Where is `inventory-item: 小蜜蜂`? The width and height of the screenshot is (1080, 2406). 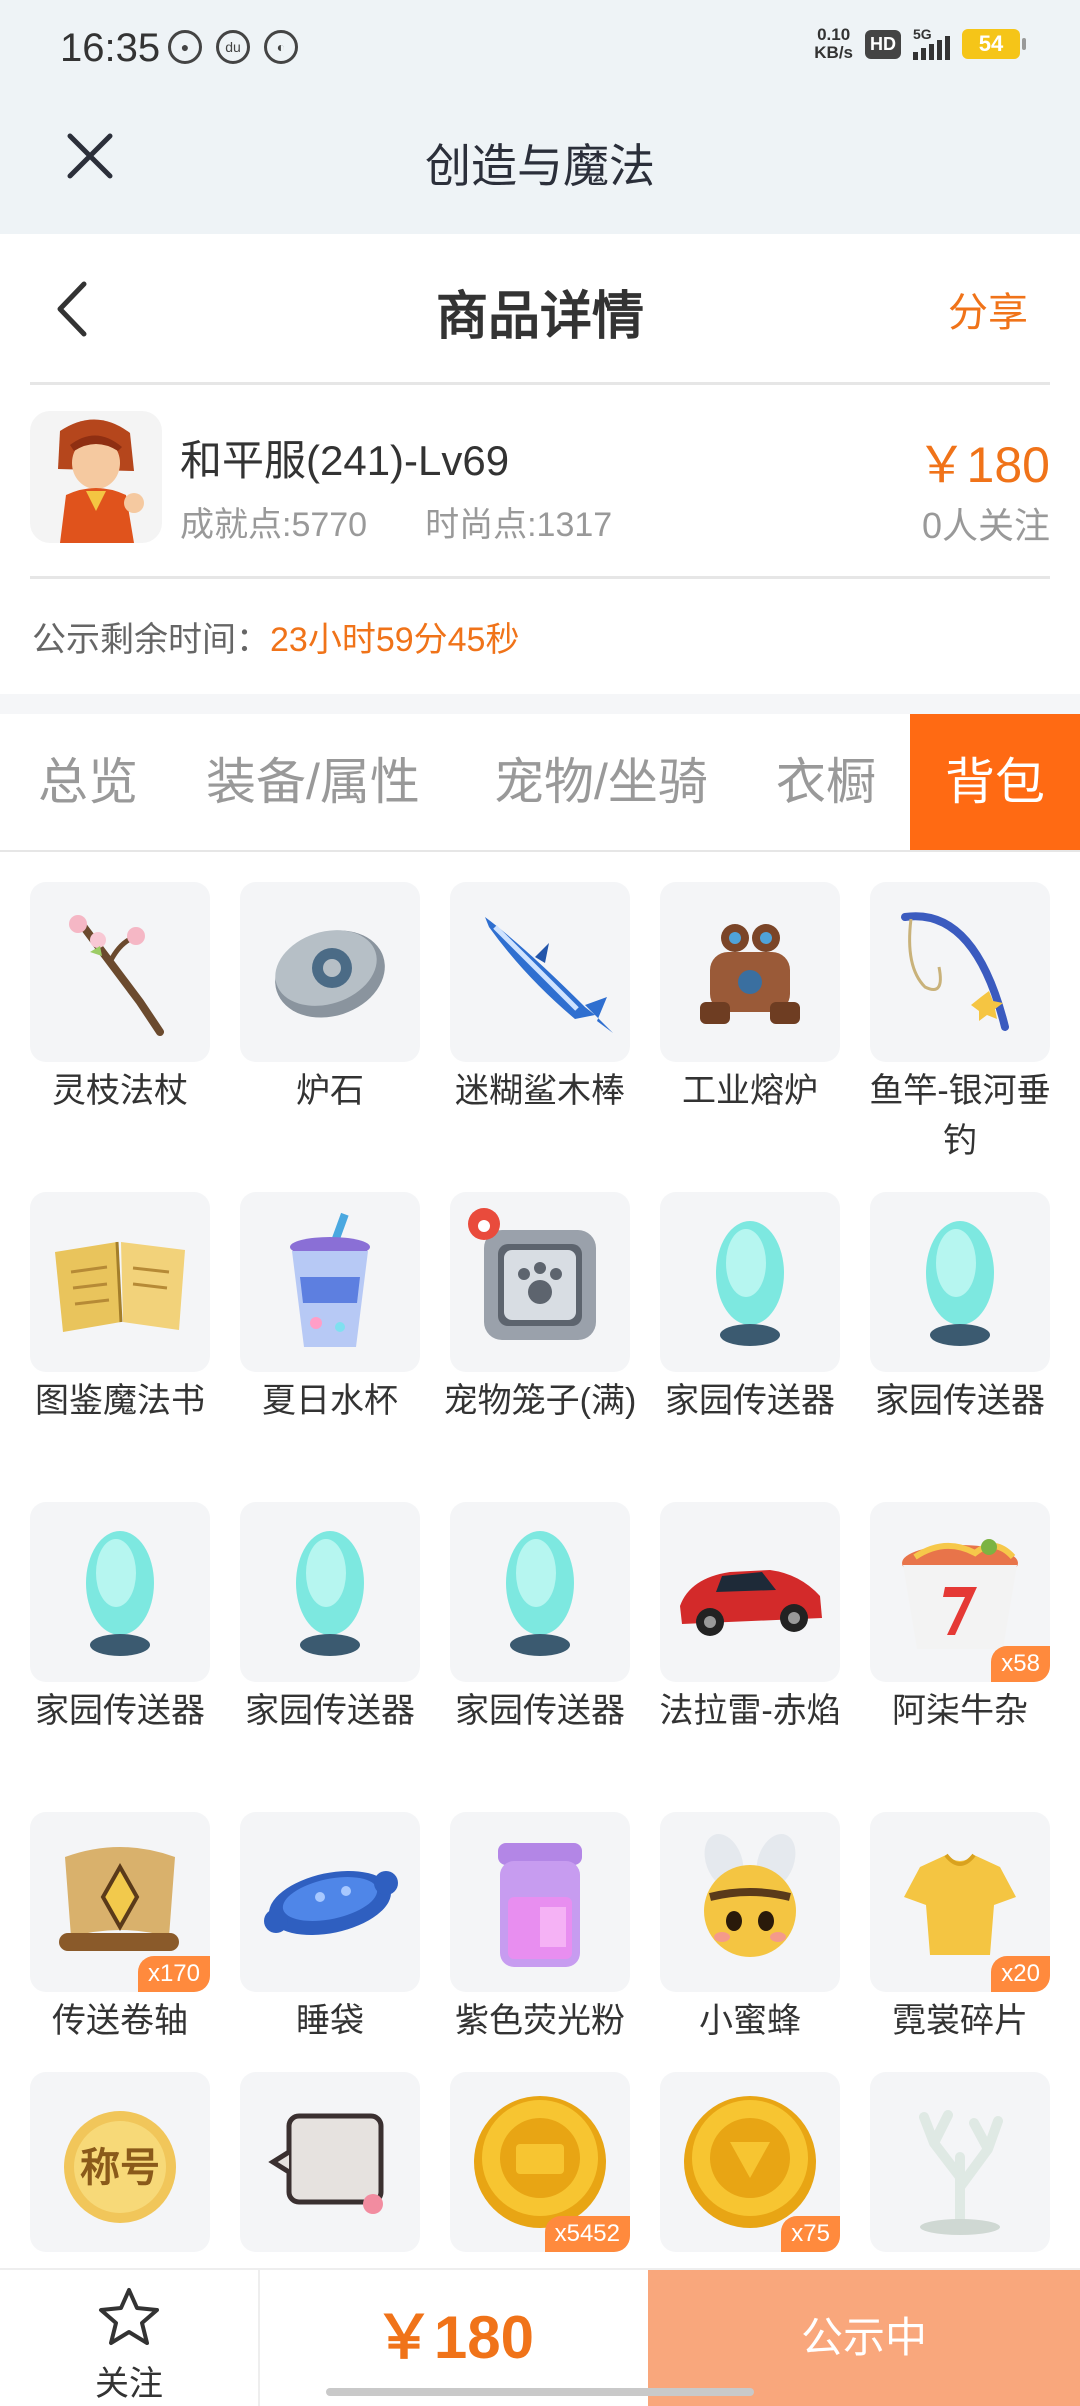
inventory-item: 小蜜蜂 is located at coordinates (750, 1929).